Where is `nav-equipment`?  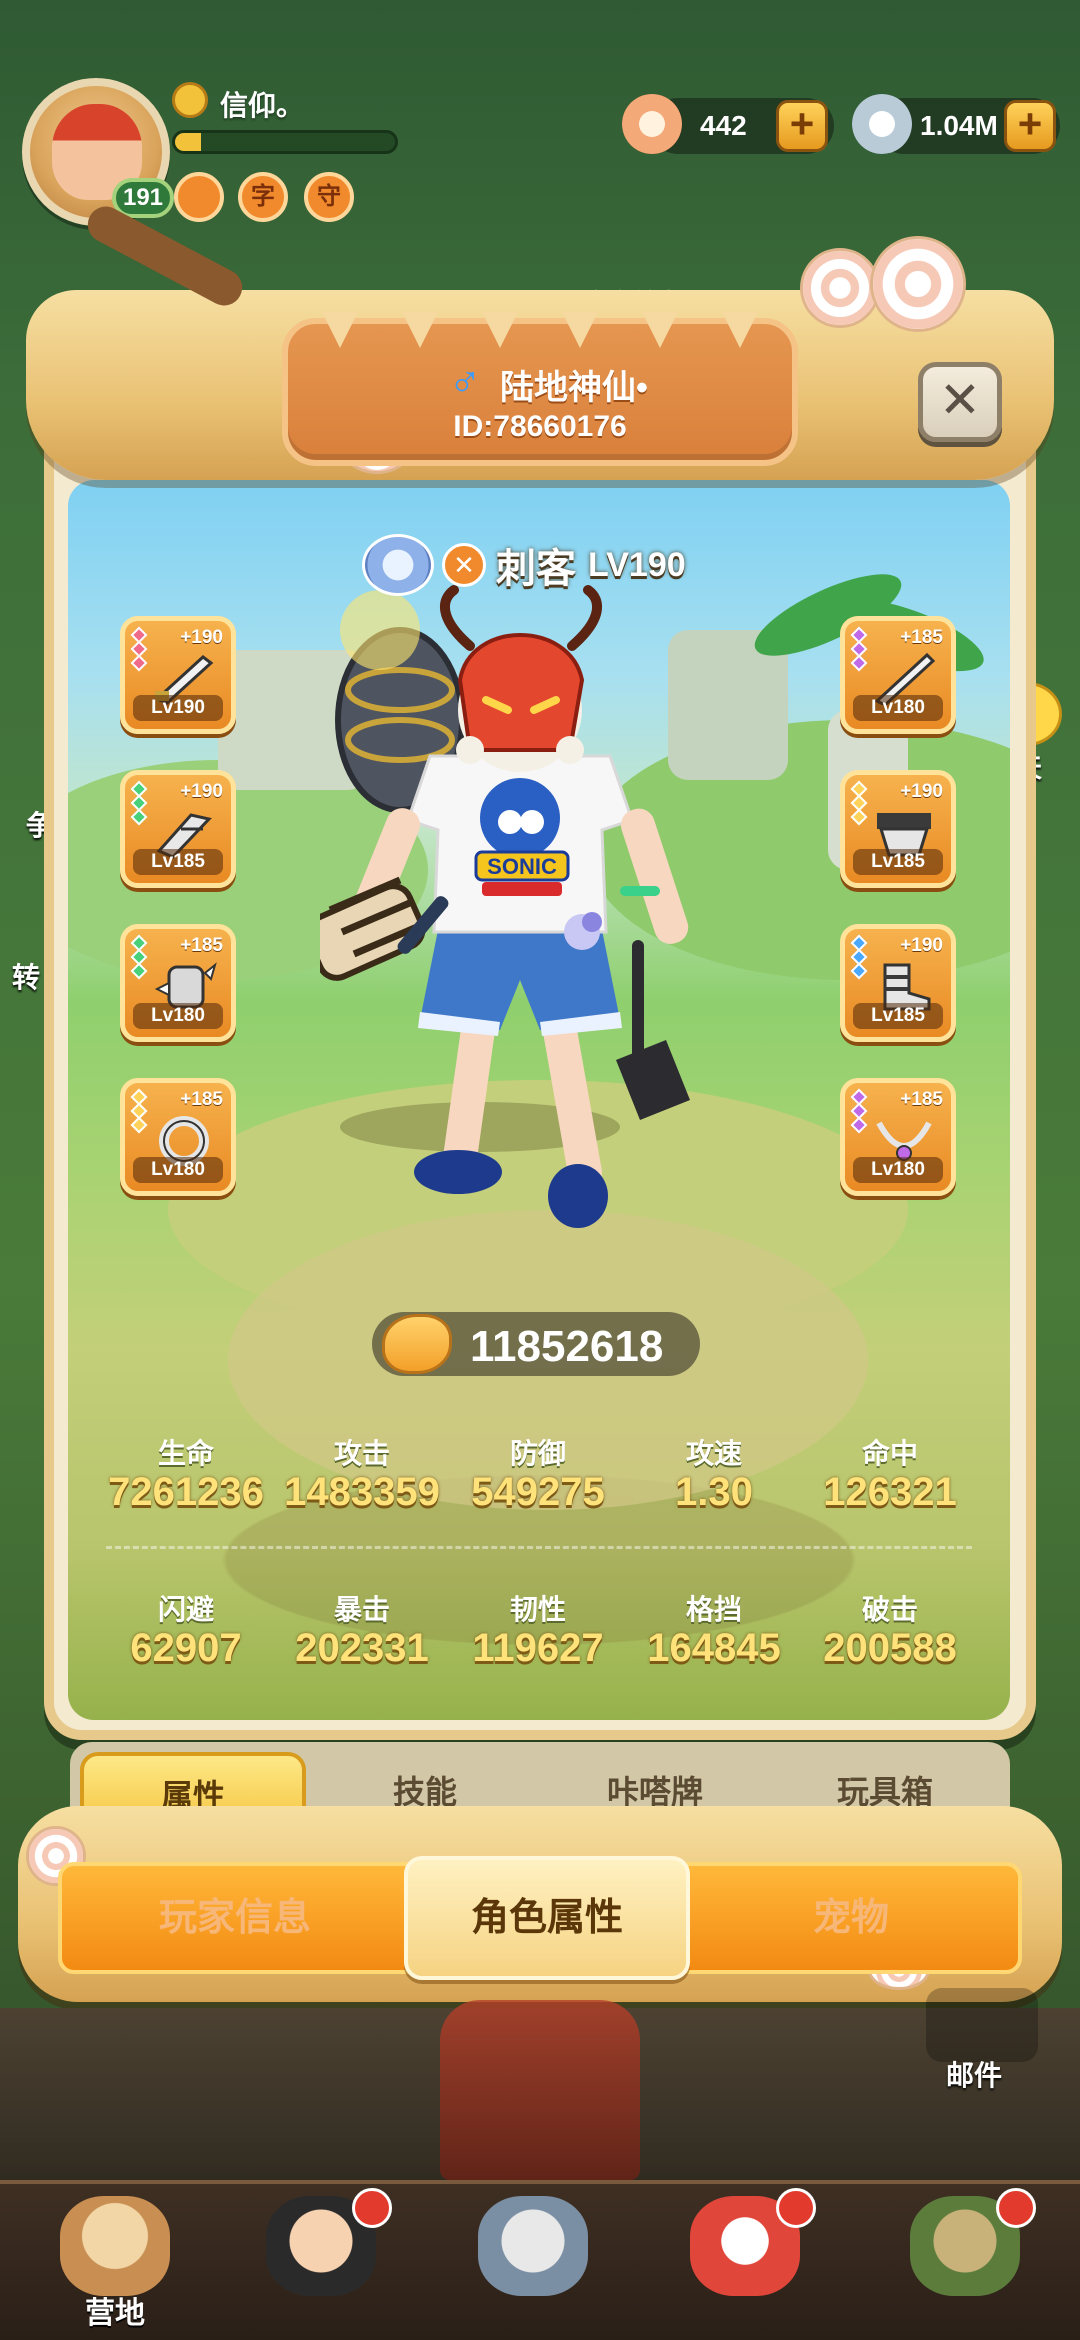 nav-equipment is located at coordinates (533, 2263).